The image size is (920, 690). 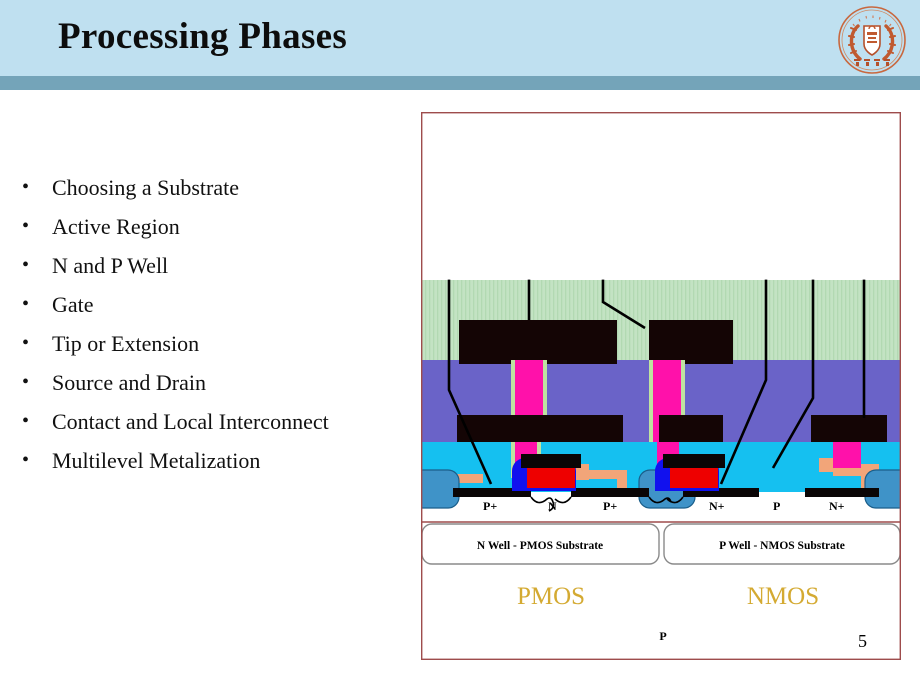 What do you see at coordinates (214, 343) in the screenshot?
I see `list-item: • Tip or Extension` at bounding box center [214, 343].